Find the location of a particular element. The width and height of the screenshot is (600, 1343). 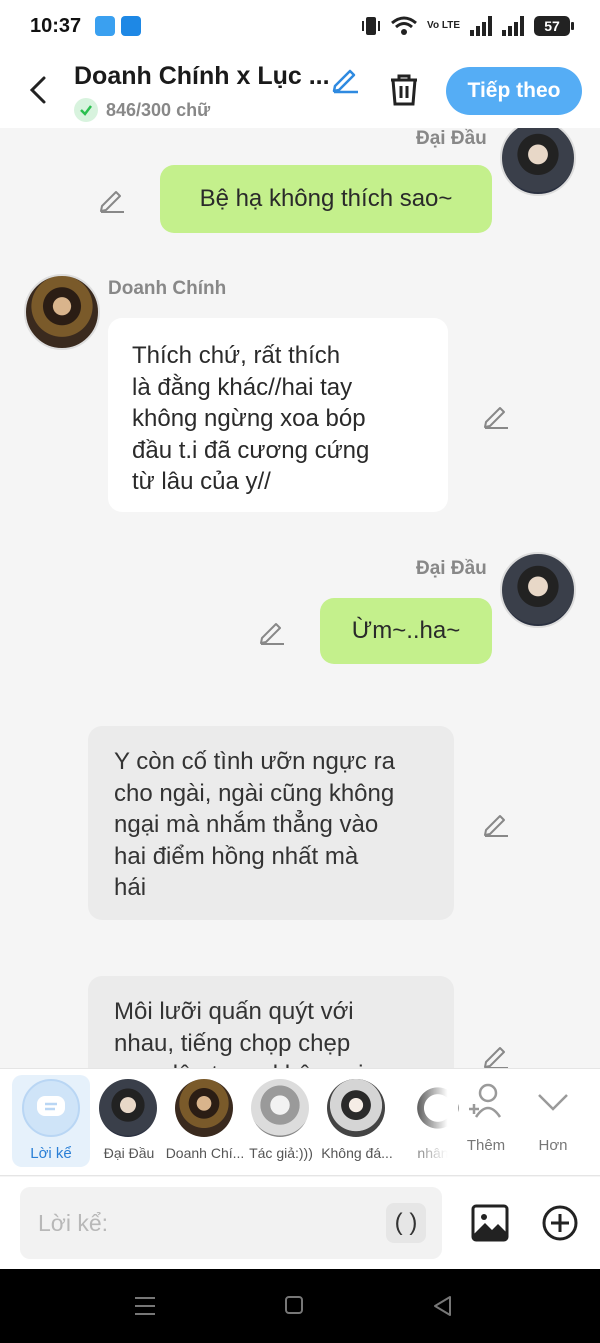

parenthesis-button: ( ) is located at coordinates (406, 1223).